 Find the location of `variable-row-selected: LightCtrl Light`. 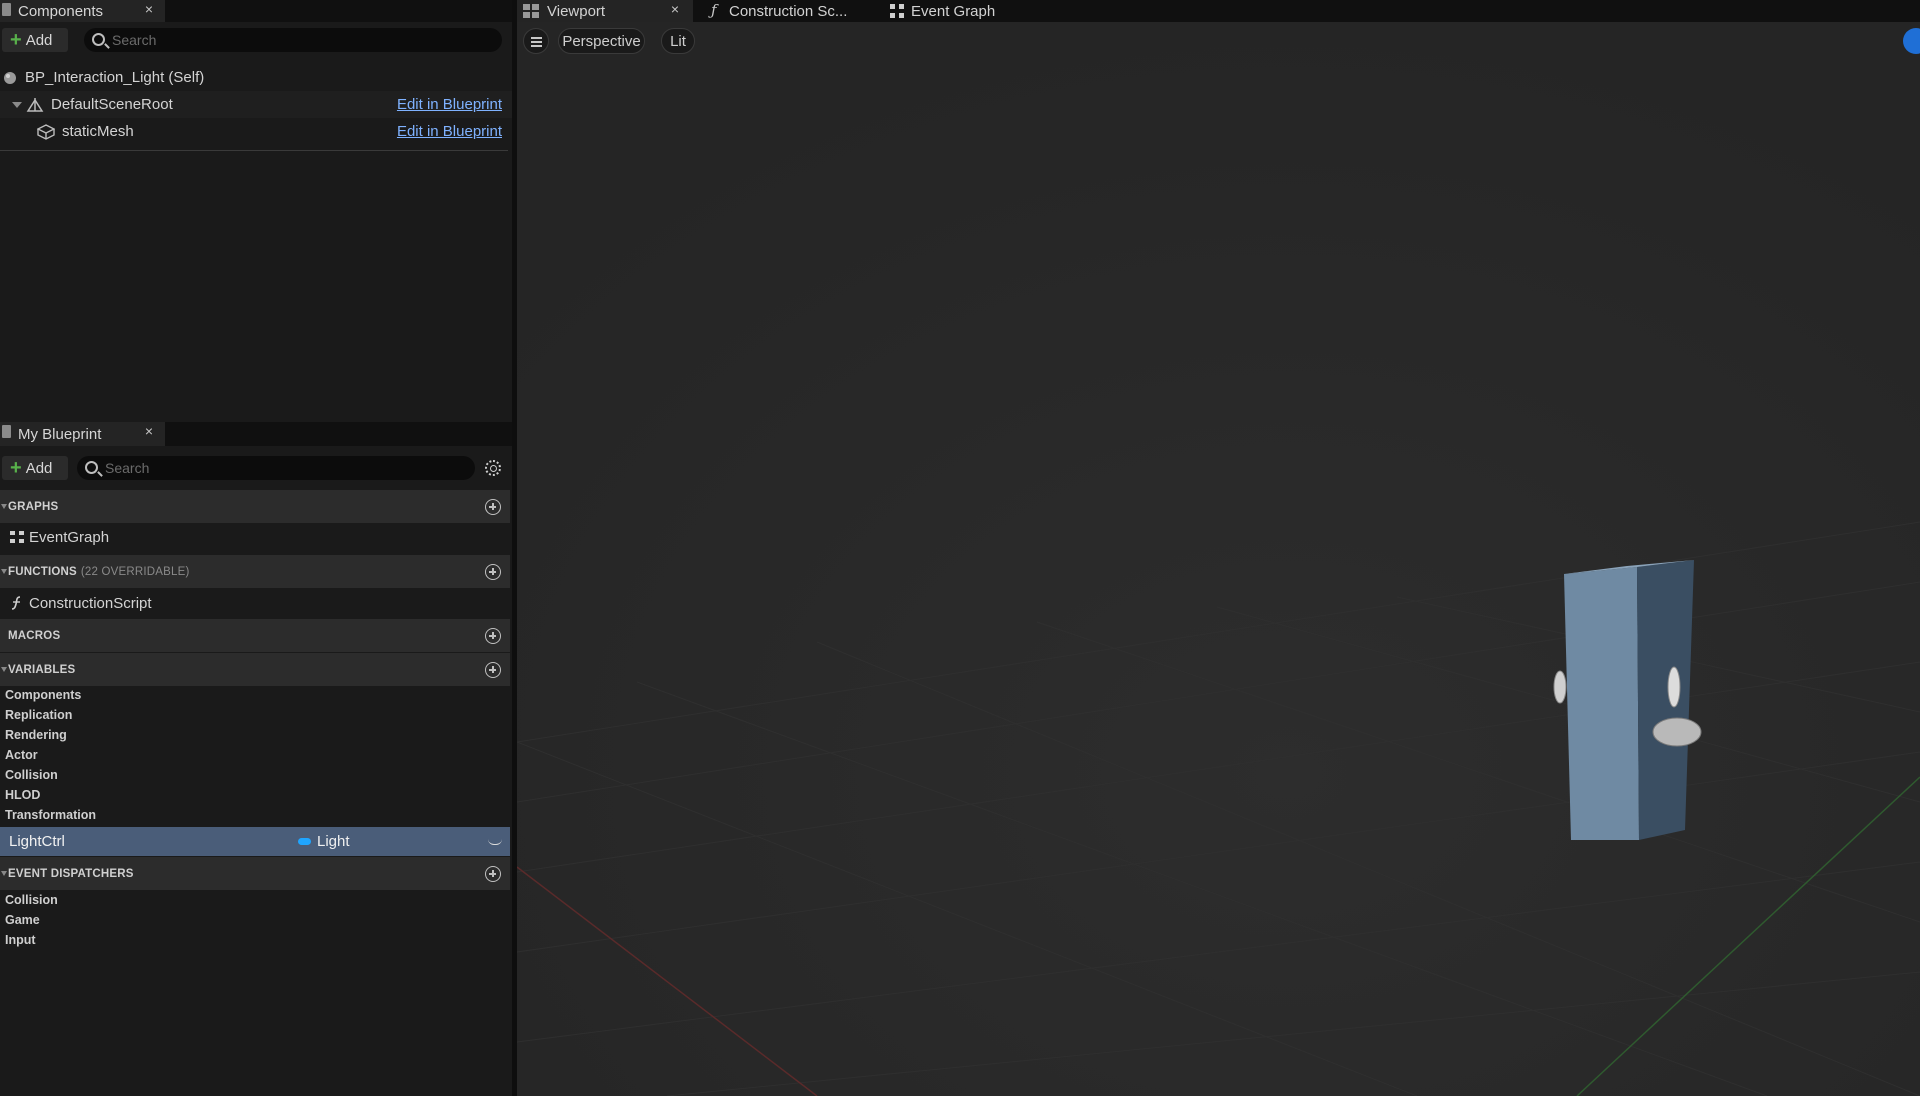

variable-row-selected: LightCtrl Light is located at coordinates (255, 841).